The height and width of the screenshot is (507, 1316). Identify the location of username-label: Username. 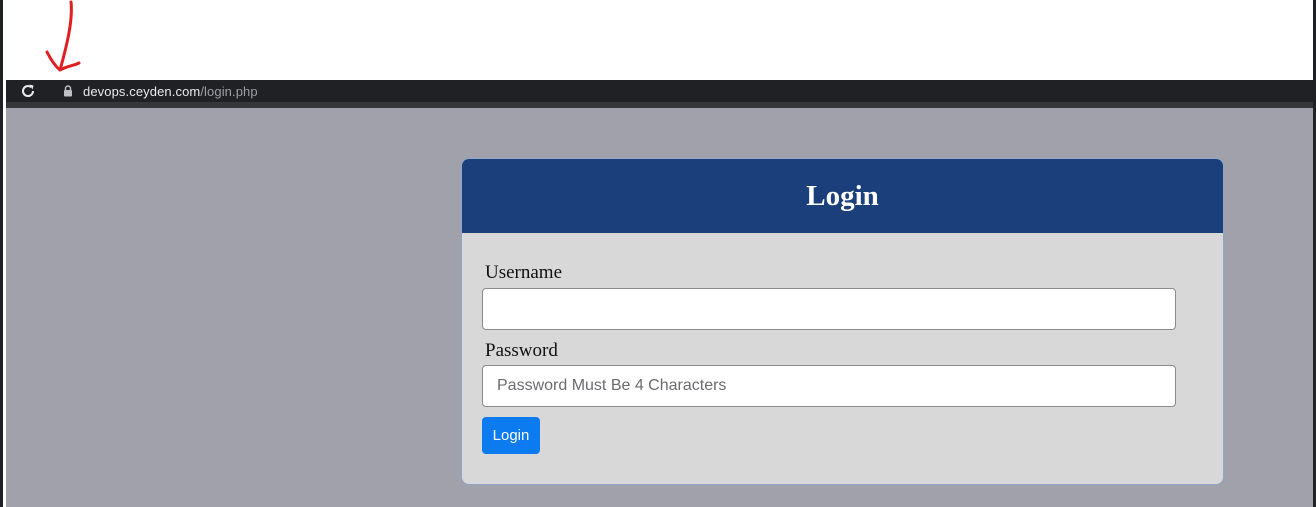
(524, 272).